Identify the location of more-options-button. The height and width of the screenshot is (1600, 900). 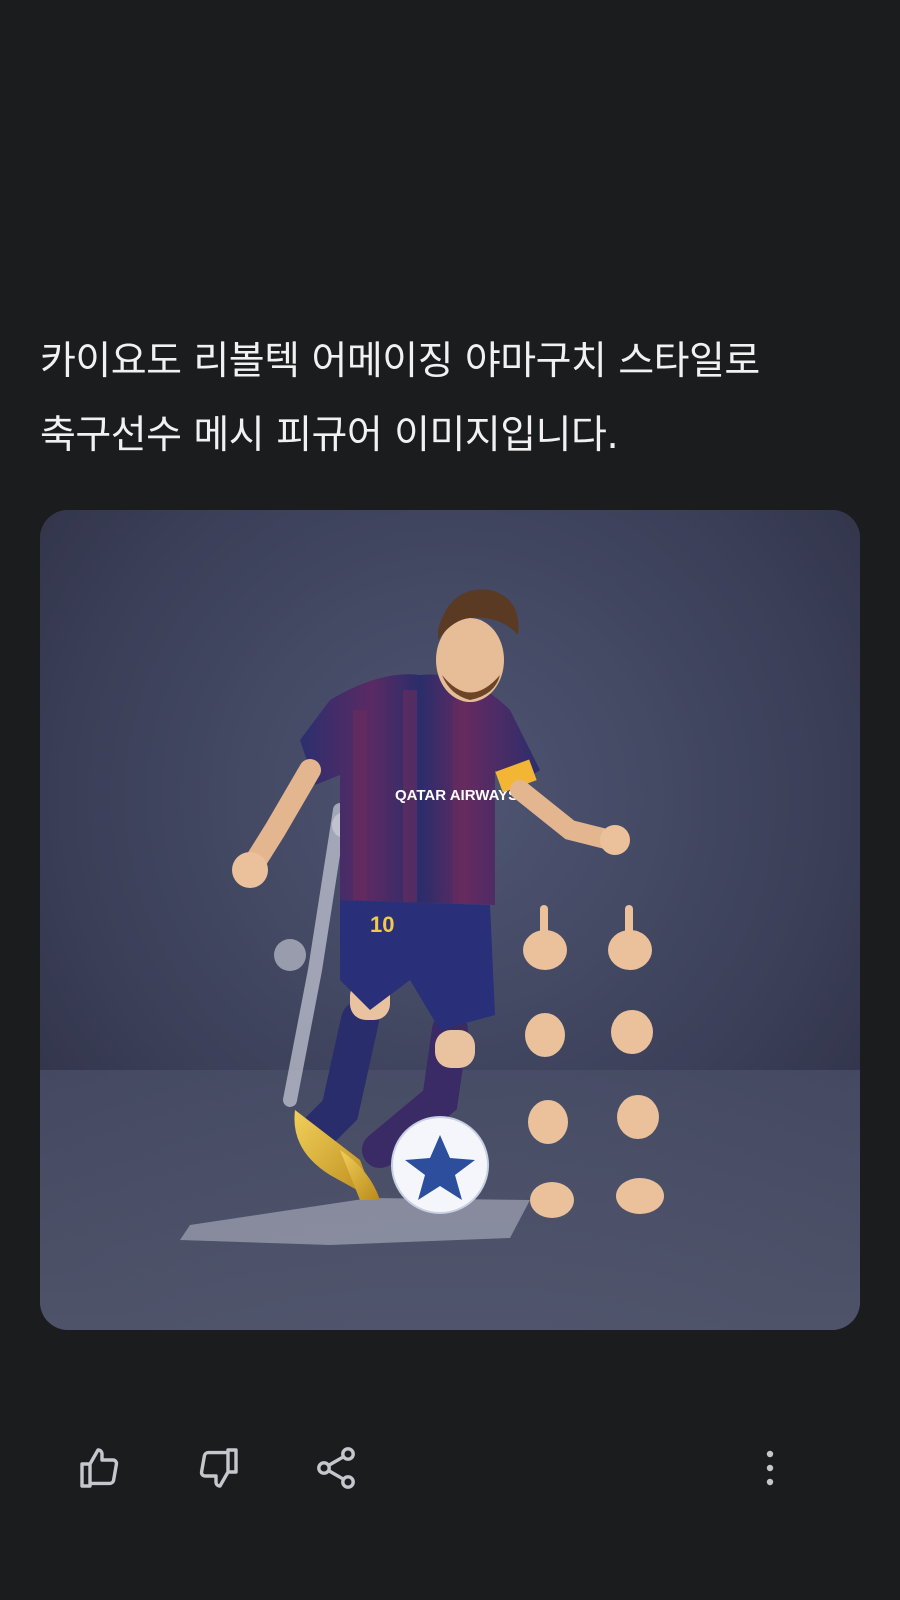
(770, 1468).